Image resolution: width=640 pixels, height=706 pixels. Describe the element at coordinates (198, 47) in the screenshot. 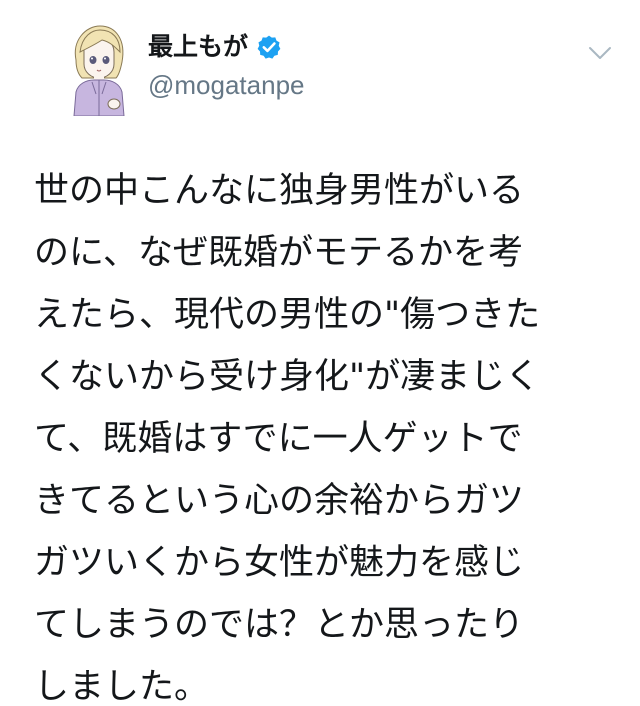

I see `display-name: 最上もが` at that location.